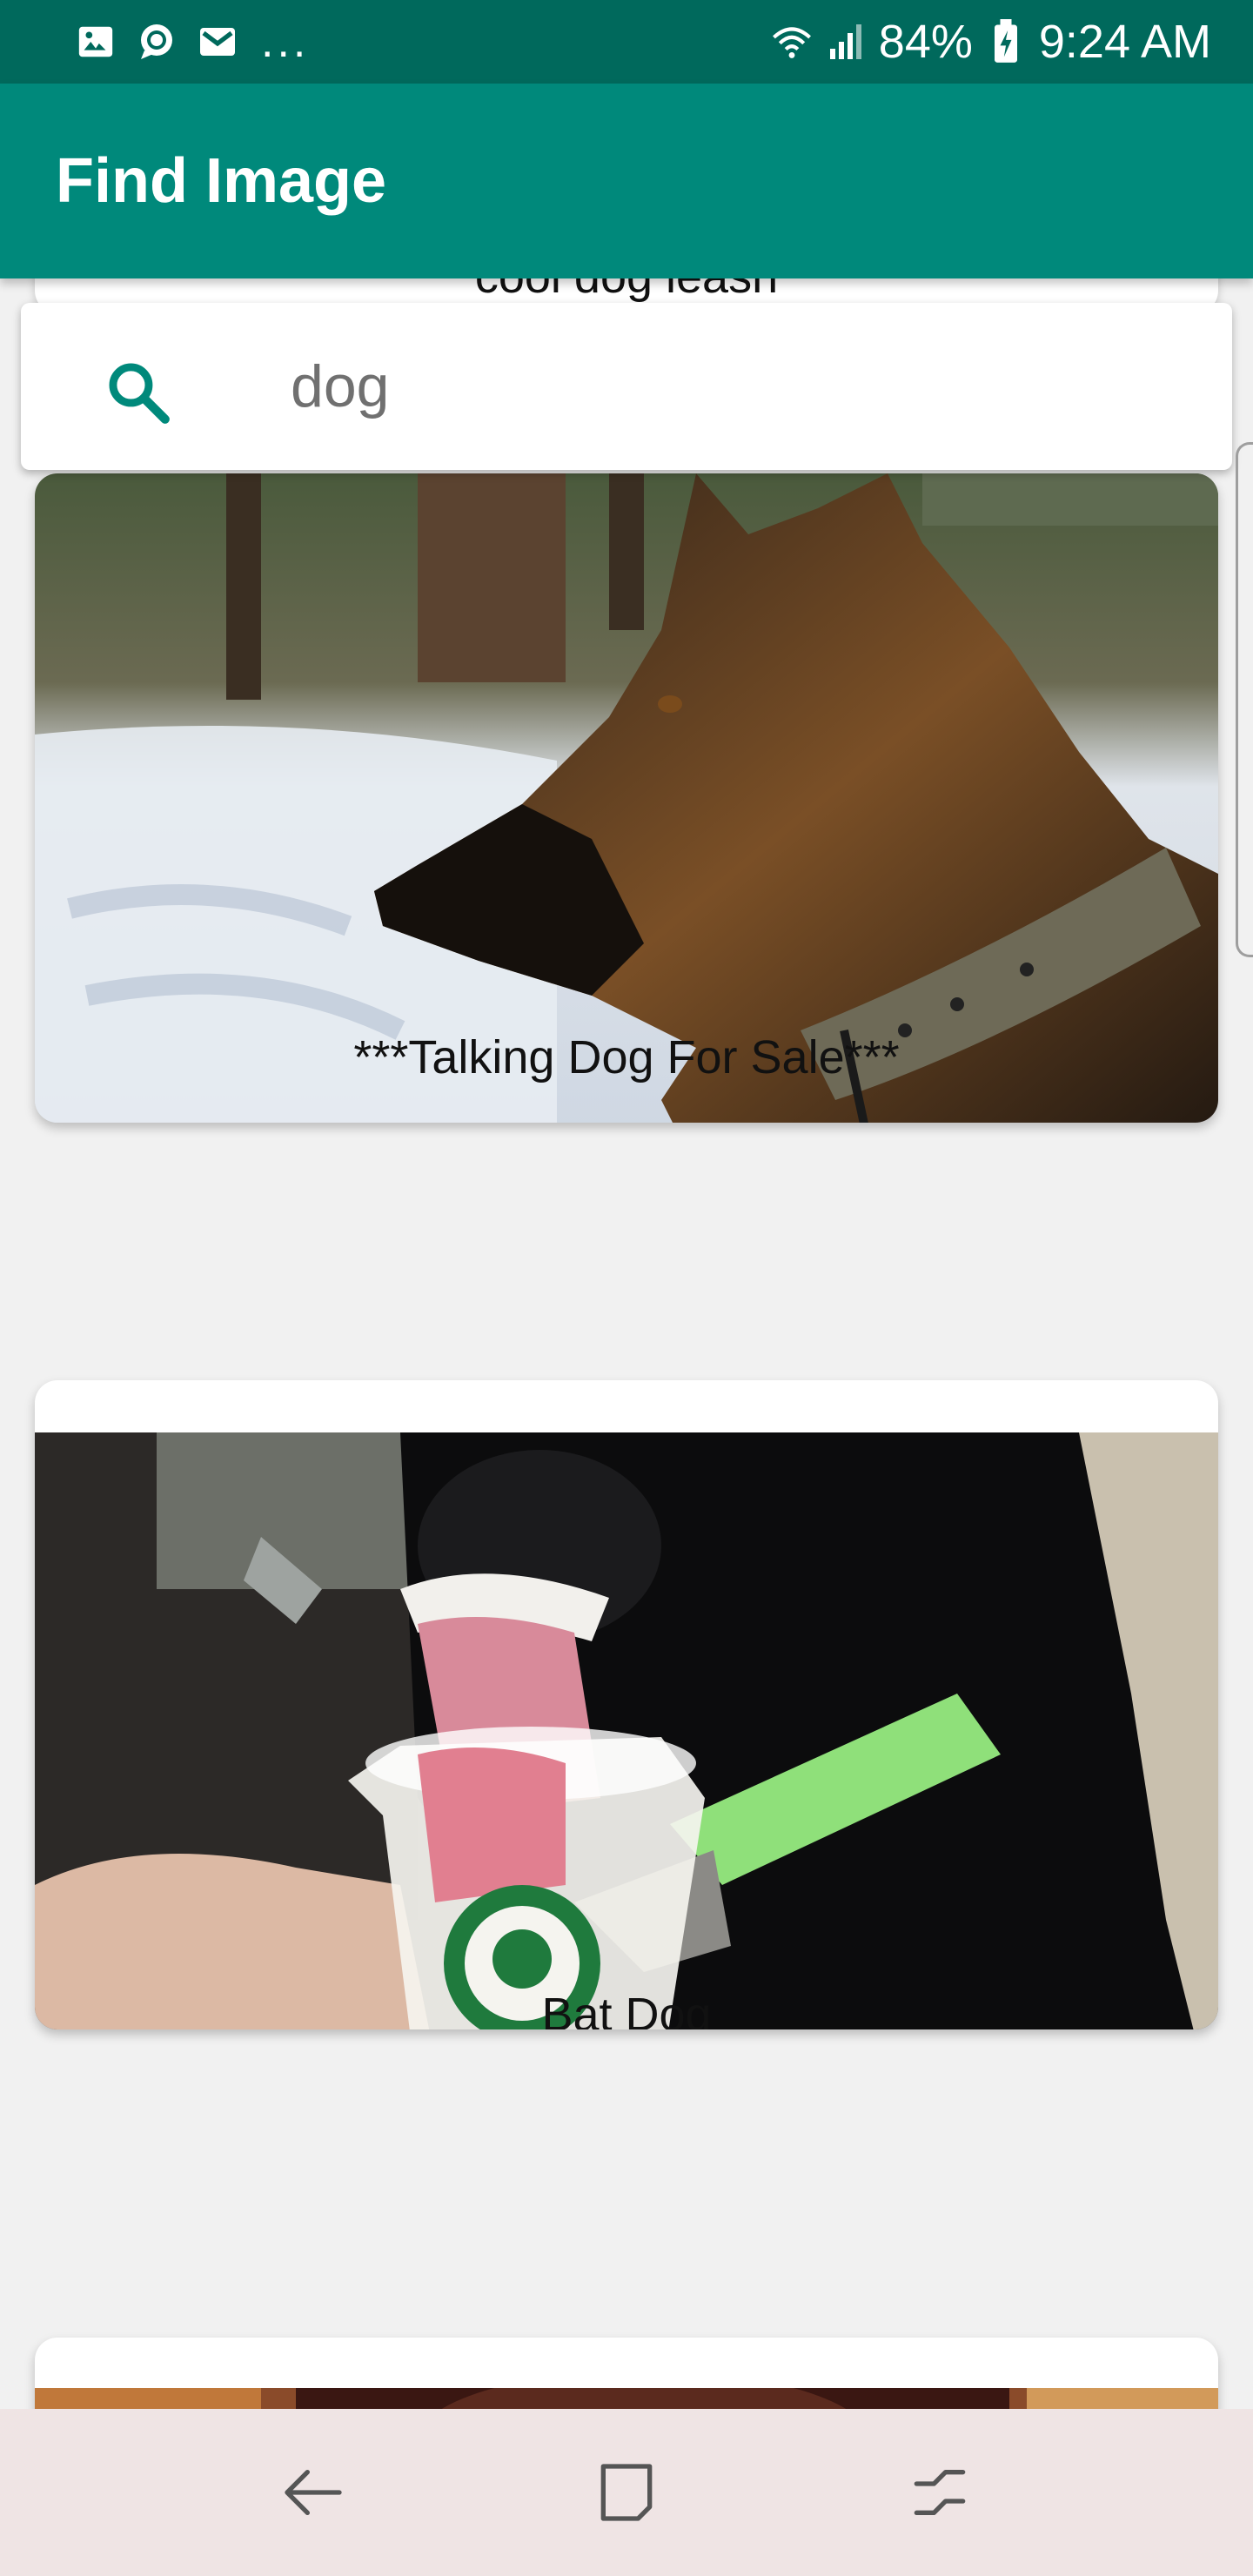 This screenshot has height=2576, width=1253. Describe the element at coordinates (940, 2492) in the screenshot. I see `recents-icon` at that location.